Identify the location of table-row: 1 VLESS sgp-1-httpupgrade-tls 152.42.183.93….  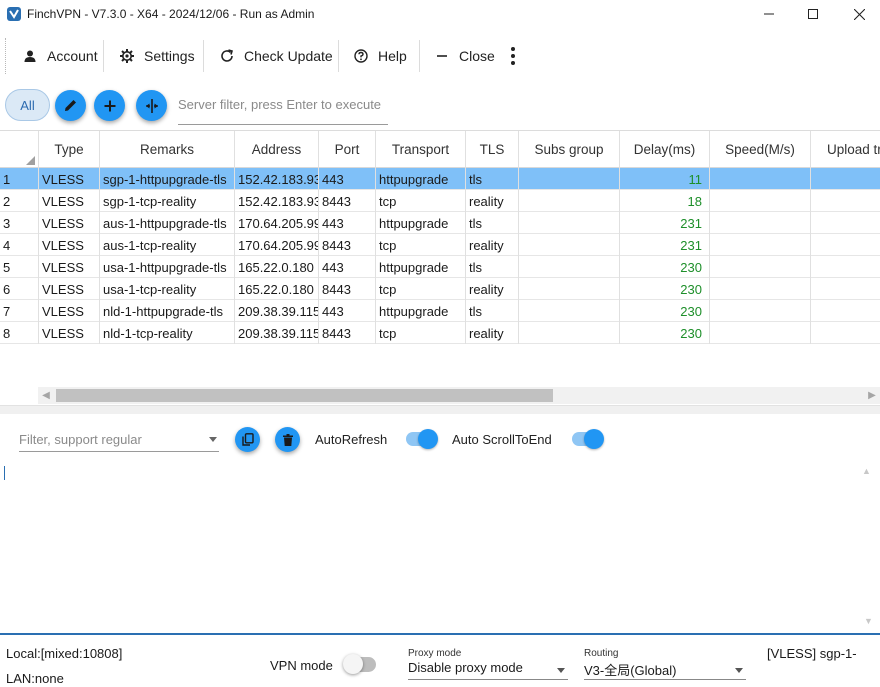
(440, 179).